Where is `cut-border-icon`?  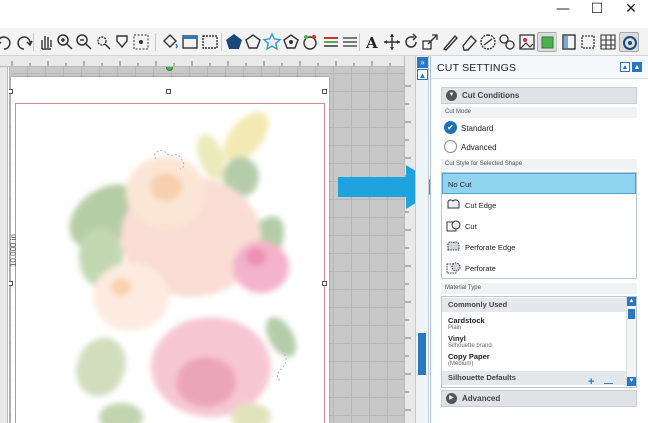 cut-border-icon is located at coordinates (588, 42).